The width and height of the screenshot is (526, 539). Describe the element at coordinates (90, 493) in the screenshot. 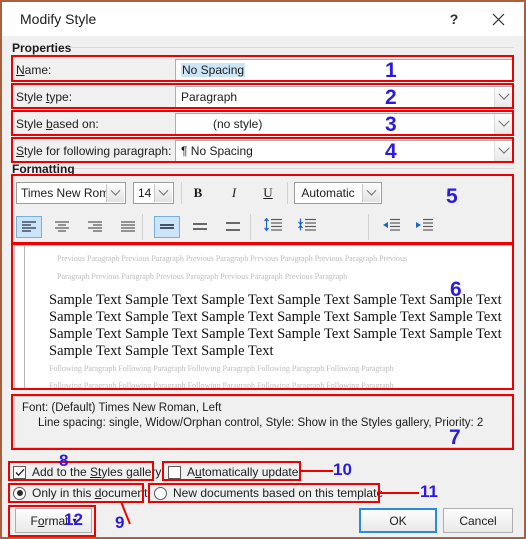

I see `only-this-document-label: Only in this document` at that location.